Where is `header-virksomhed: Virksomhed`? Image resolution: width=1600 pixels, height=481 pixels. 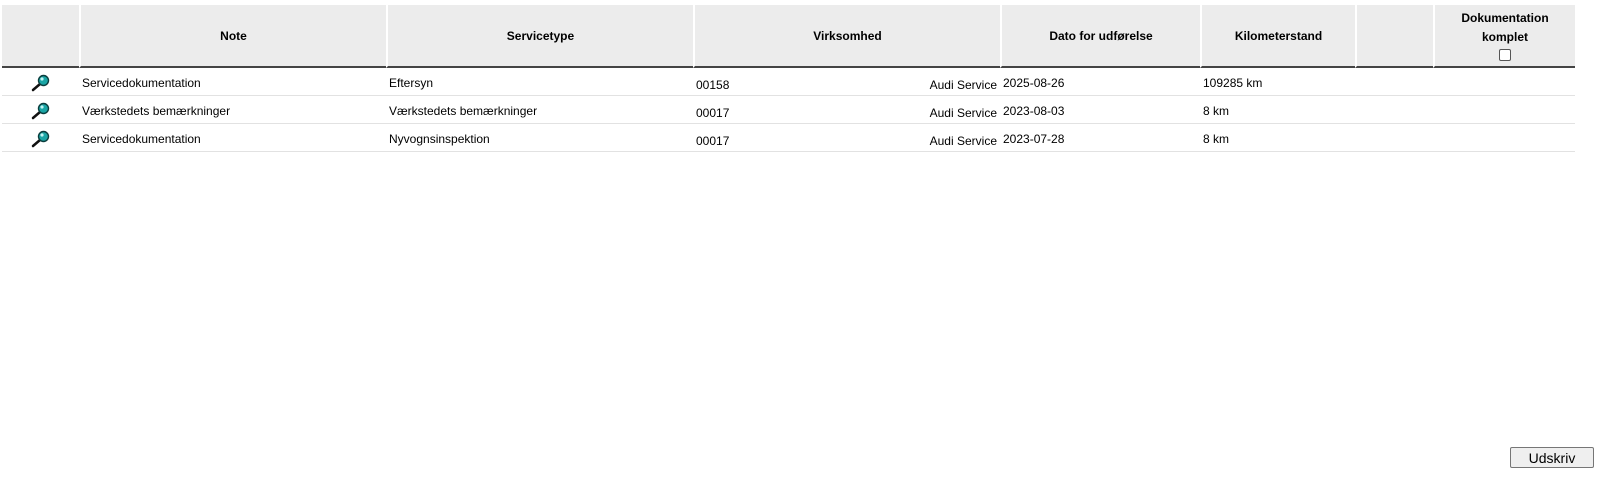
header-virksomhed: Virksomhed is located at coordinates (846, 36).